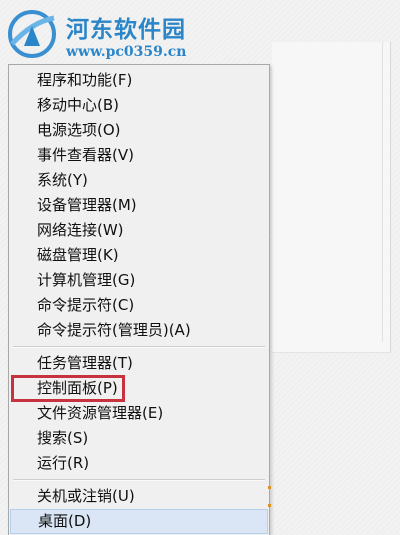 The height and width of the screenshot is (535, 400). I want to click on watermark-logo-icon, so click(32, 34).